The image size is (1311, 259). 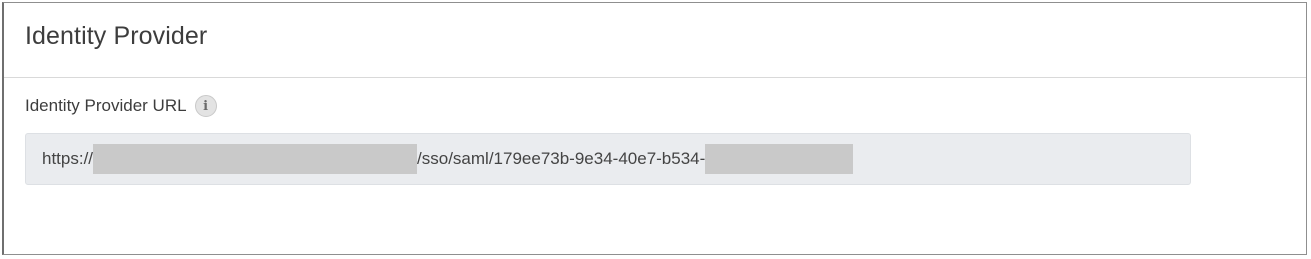 What do you see at coordinates (205, 106) in the screenshot?
I see `info-icon: i` at bounding box center [205, 106].